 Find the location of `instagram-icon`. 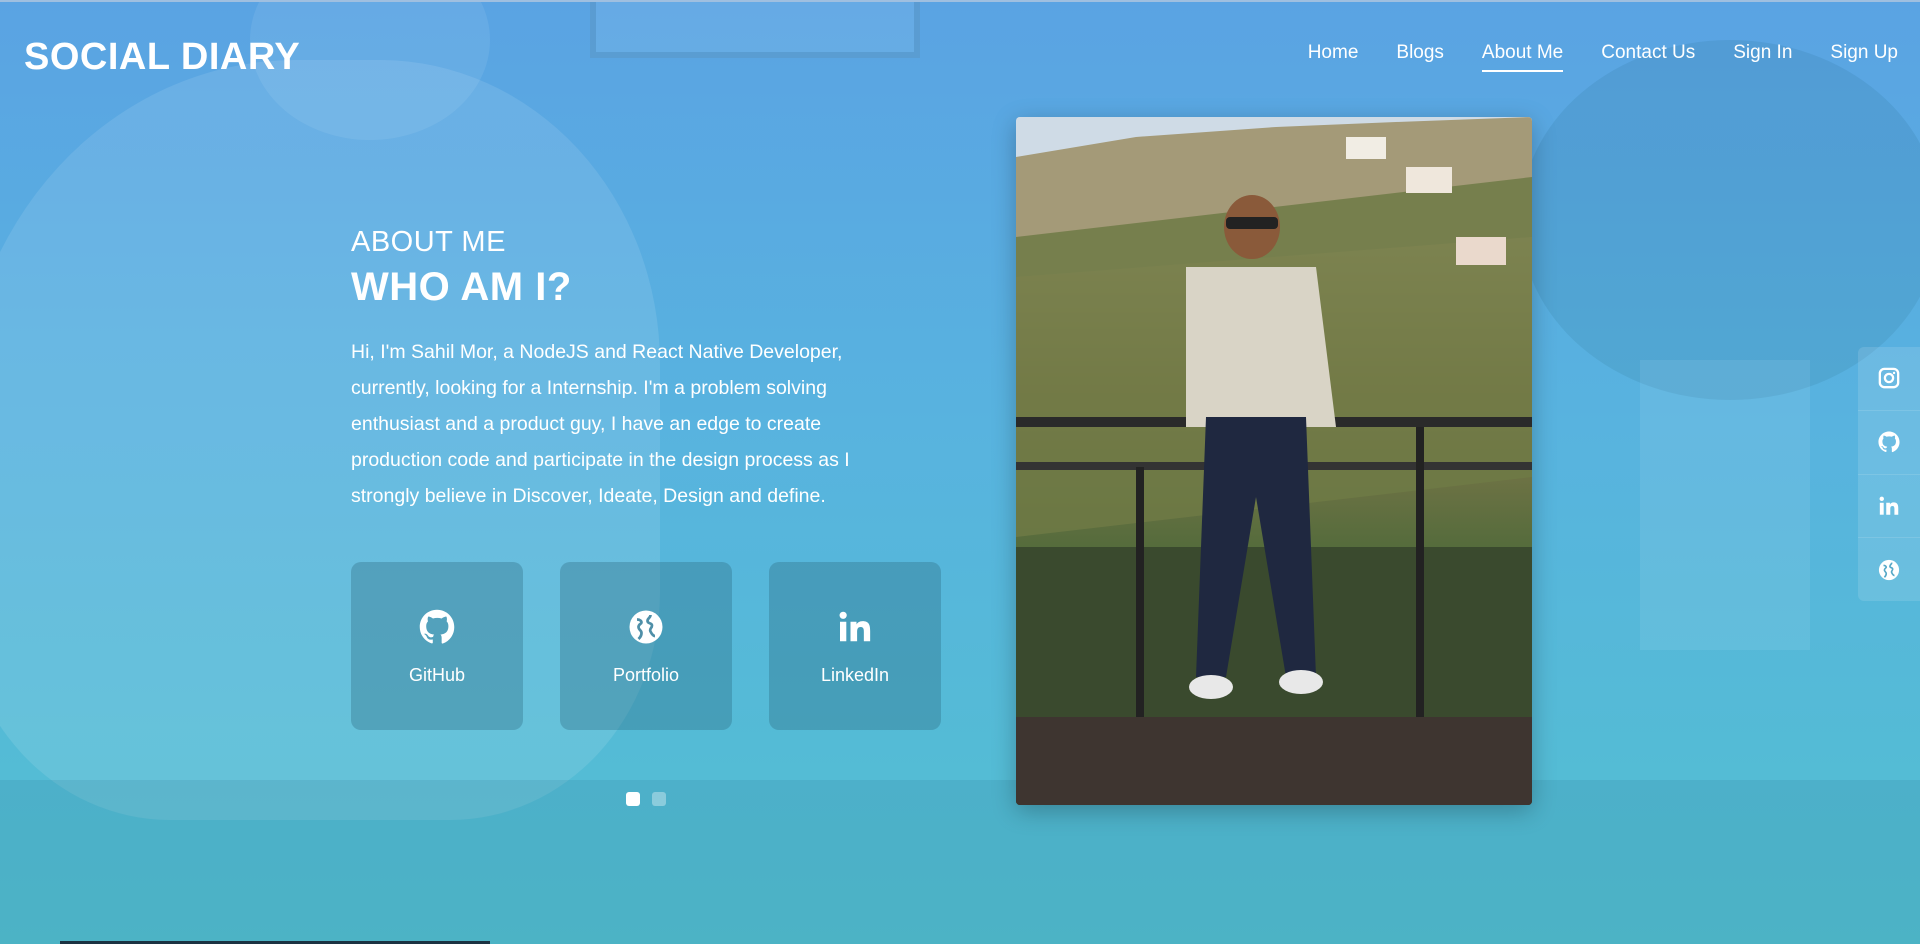

instagram-icon is located at coordinates (1889, 378).